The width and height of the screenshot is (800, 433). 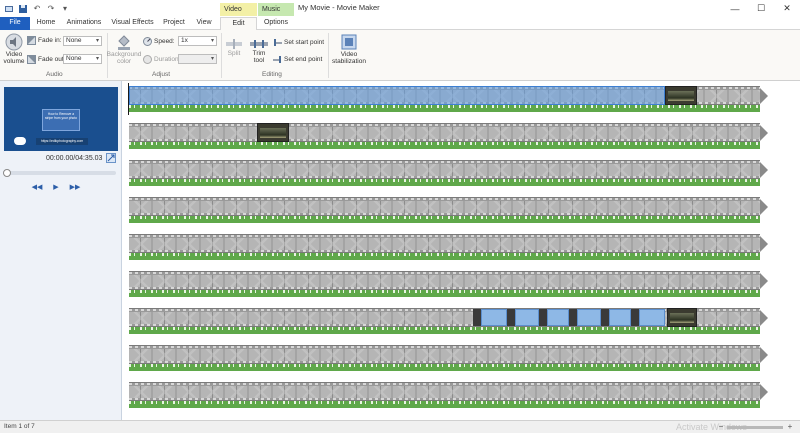 What do you see at coordinates (62, 141) in the screenshot?
I see `preview-url-text: https://edikphotography.com` at bounding box center [62, 141].